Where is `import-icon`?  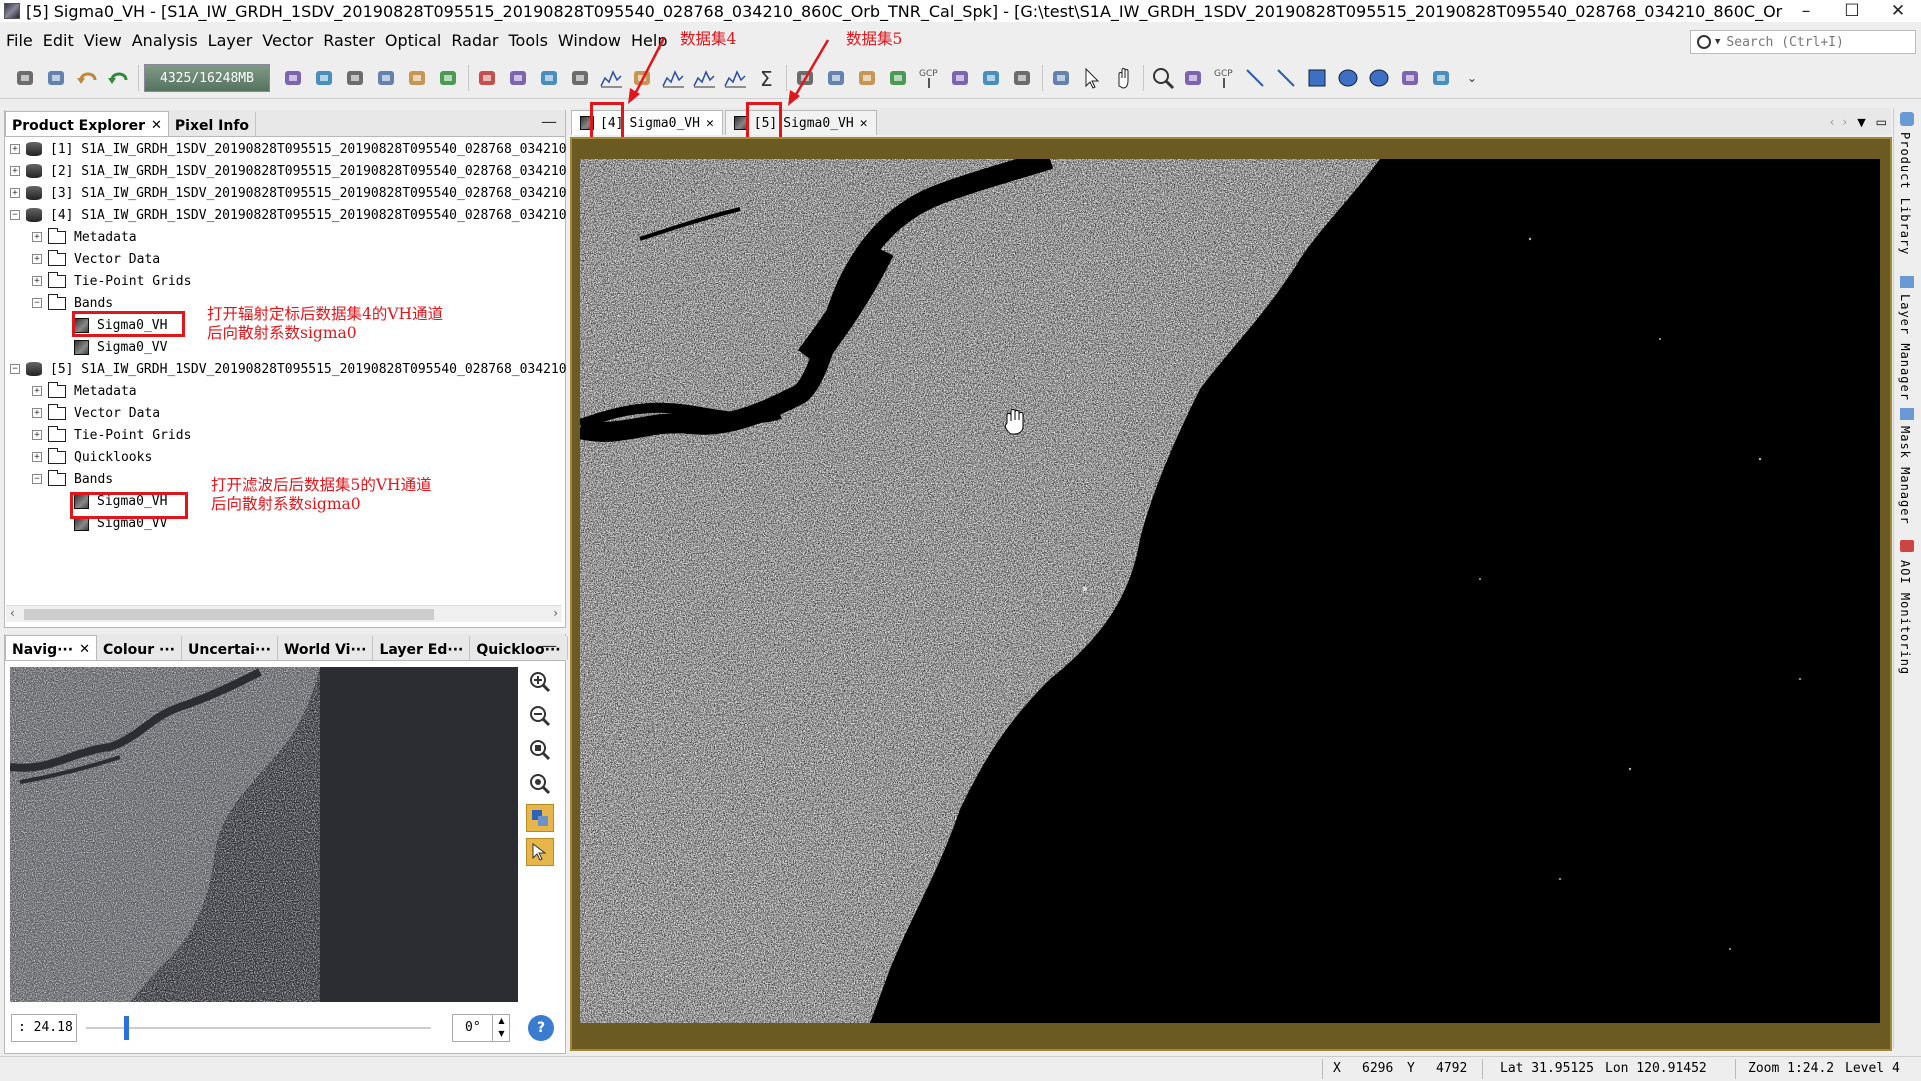
import-icon is located at coordinates (325, 78).